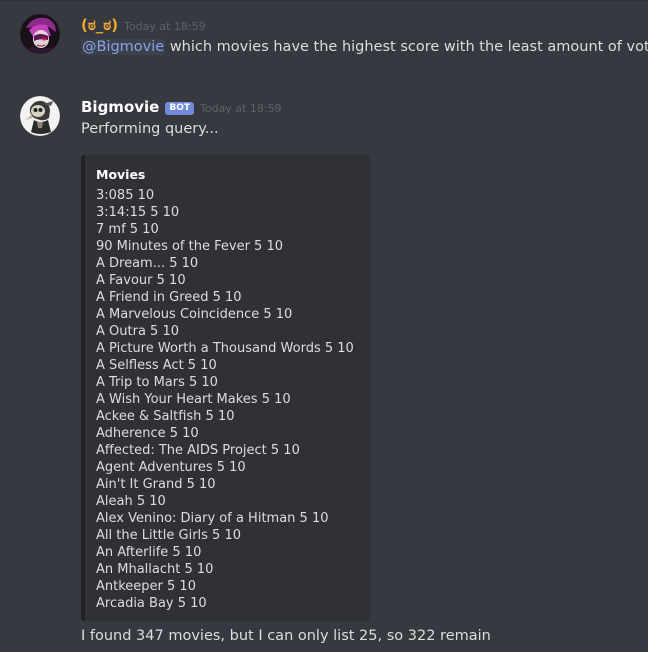 The height and width of the screenshot is (652, 648). I want to click on movie-list-item: A Wish Your Heart Makes 5 10, so click(193, 399).